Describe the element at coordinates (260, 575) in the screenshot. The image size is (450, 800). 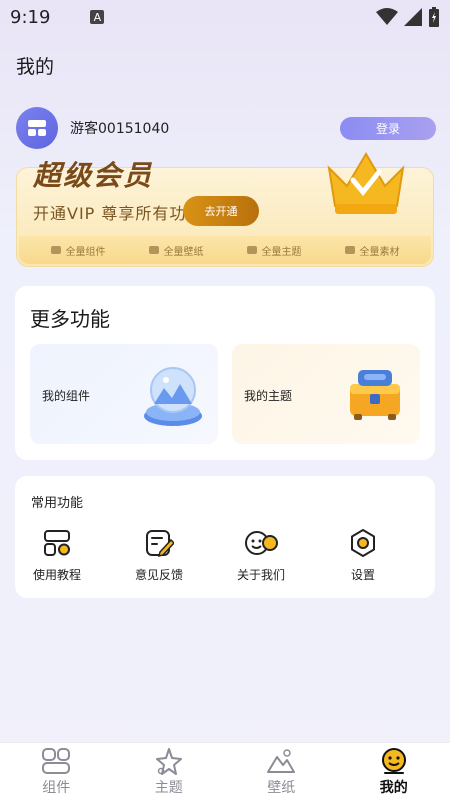
I see `func-label: 关于我们` at that location.